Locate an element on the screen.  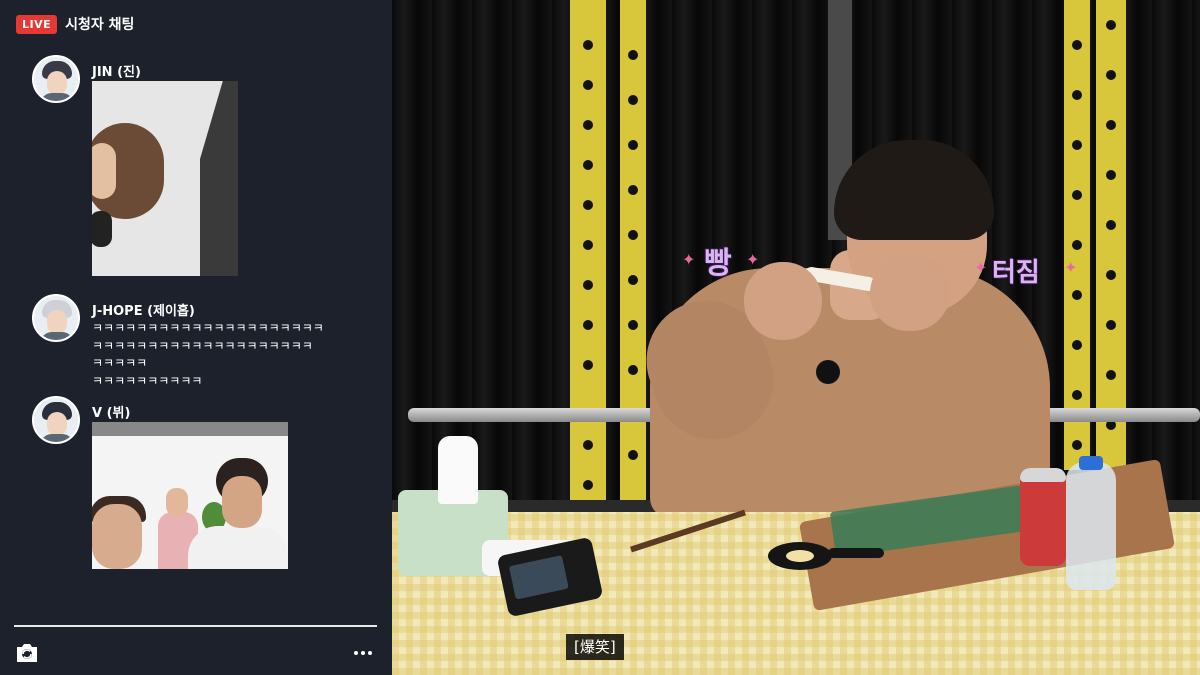
chat-divider is located at coordinates (195, 626).